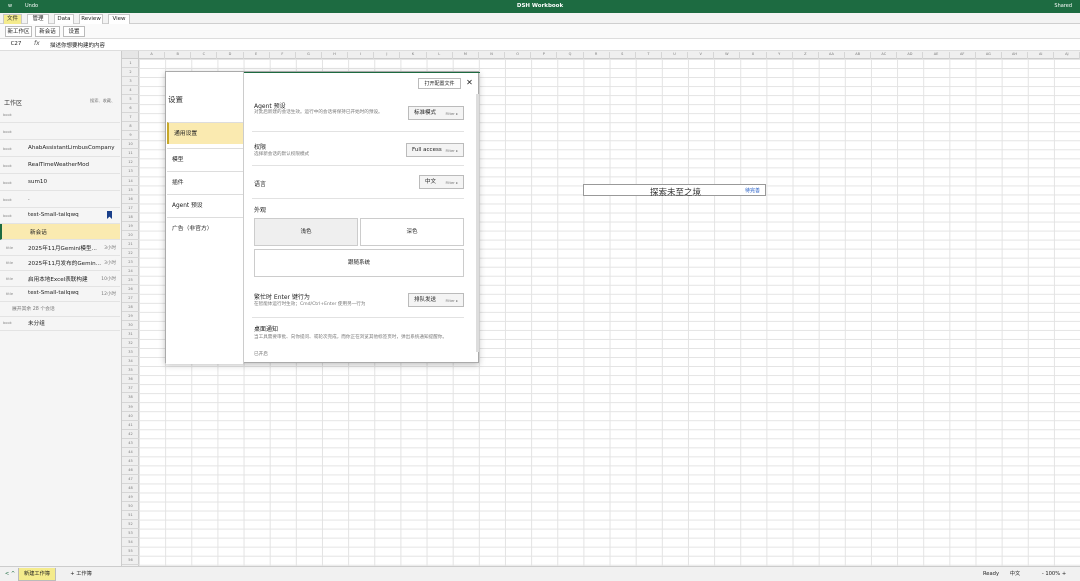  I want to click on row-header-cell: 25, so click(130, 280).